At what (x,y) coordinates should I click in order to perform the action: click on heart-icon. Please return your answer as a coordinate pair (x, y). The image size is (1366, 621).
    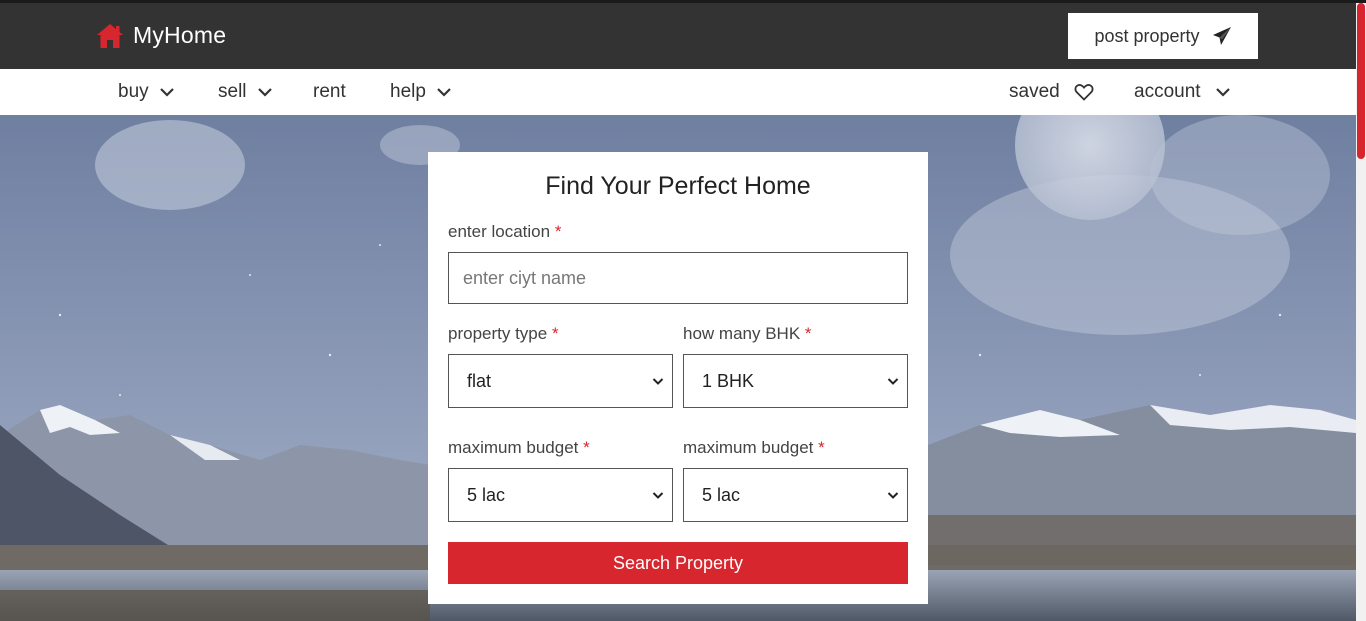
    Looking at the image, I should click on (1084, 92).